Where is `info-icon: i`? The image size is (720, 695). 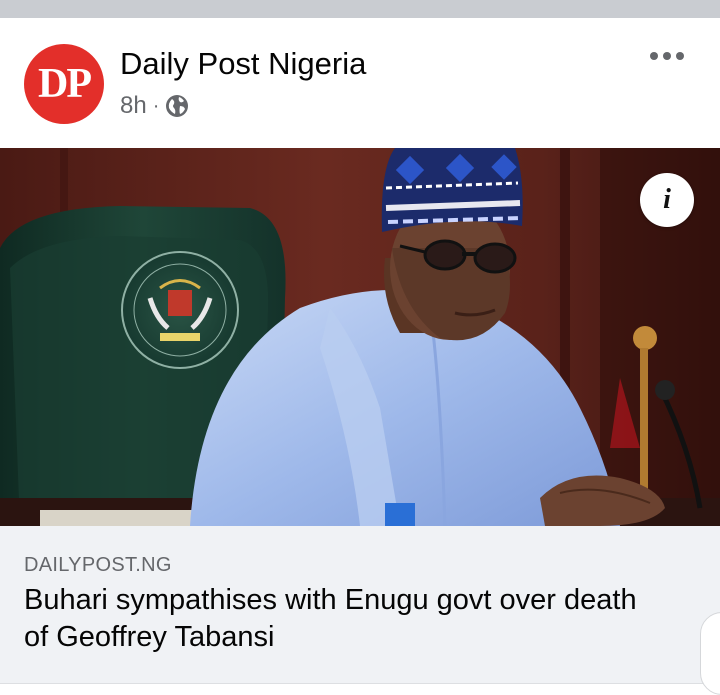
info-icon: i is located at coordinates (667, 199).